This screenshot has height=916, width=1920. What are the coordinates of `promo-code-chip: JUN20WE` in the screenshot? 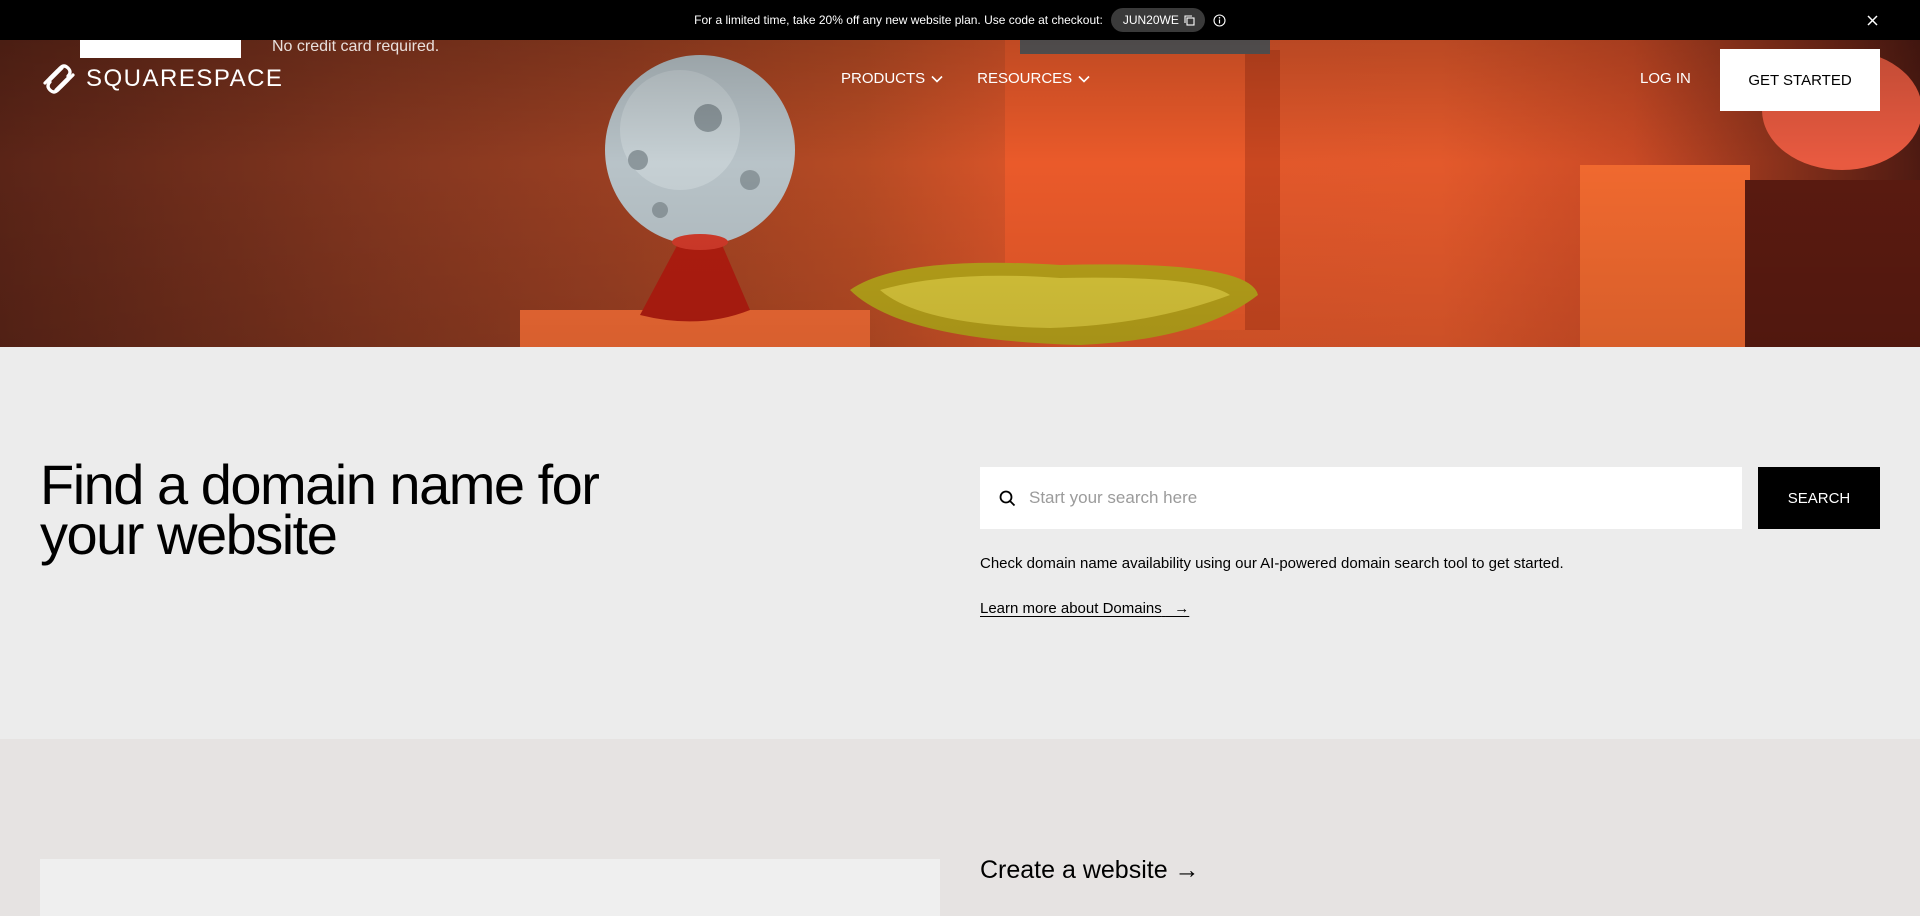 It's located at (1157, 20).